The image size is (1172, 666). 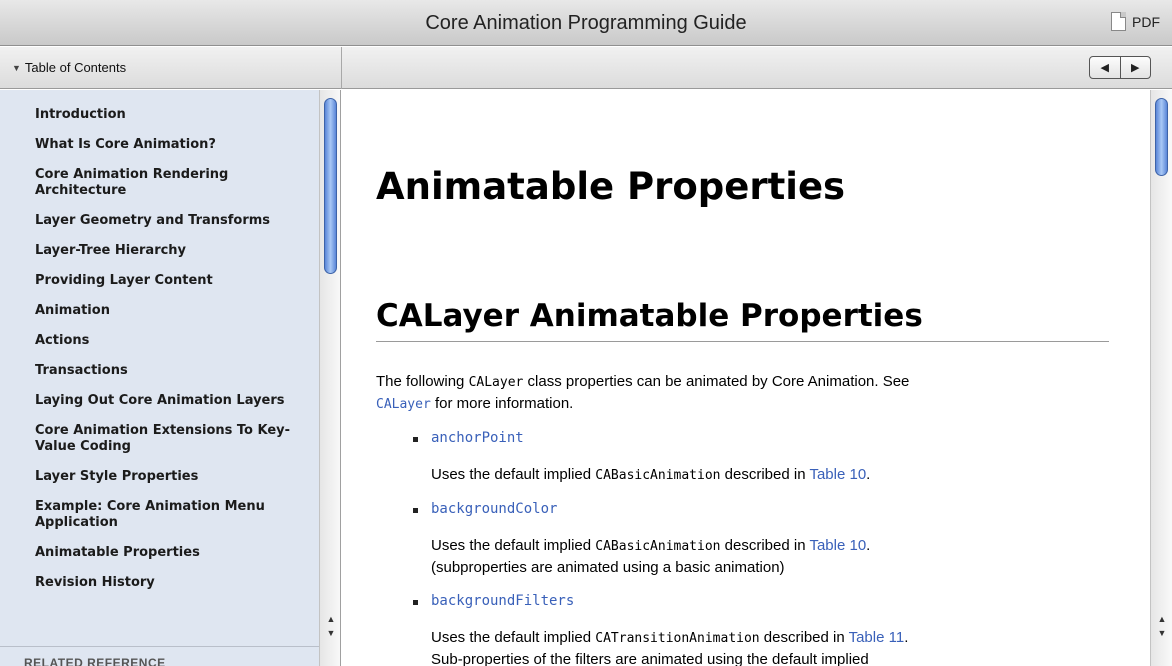 I want to click on sidebar-scrollbar: ▲ ▼, so click(x=329, y=378).